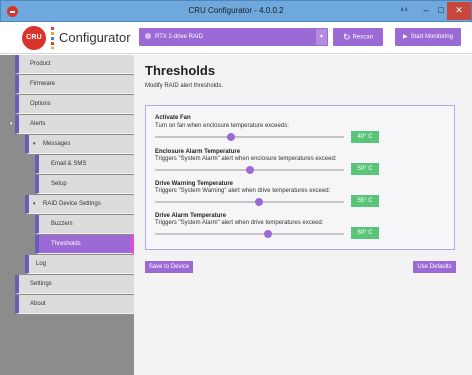 This screenshot has height=375, width=472. I want to click on sidebar-item-email-sms: Email & SMS, so click(84, 164).